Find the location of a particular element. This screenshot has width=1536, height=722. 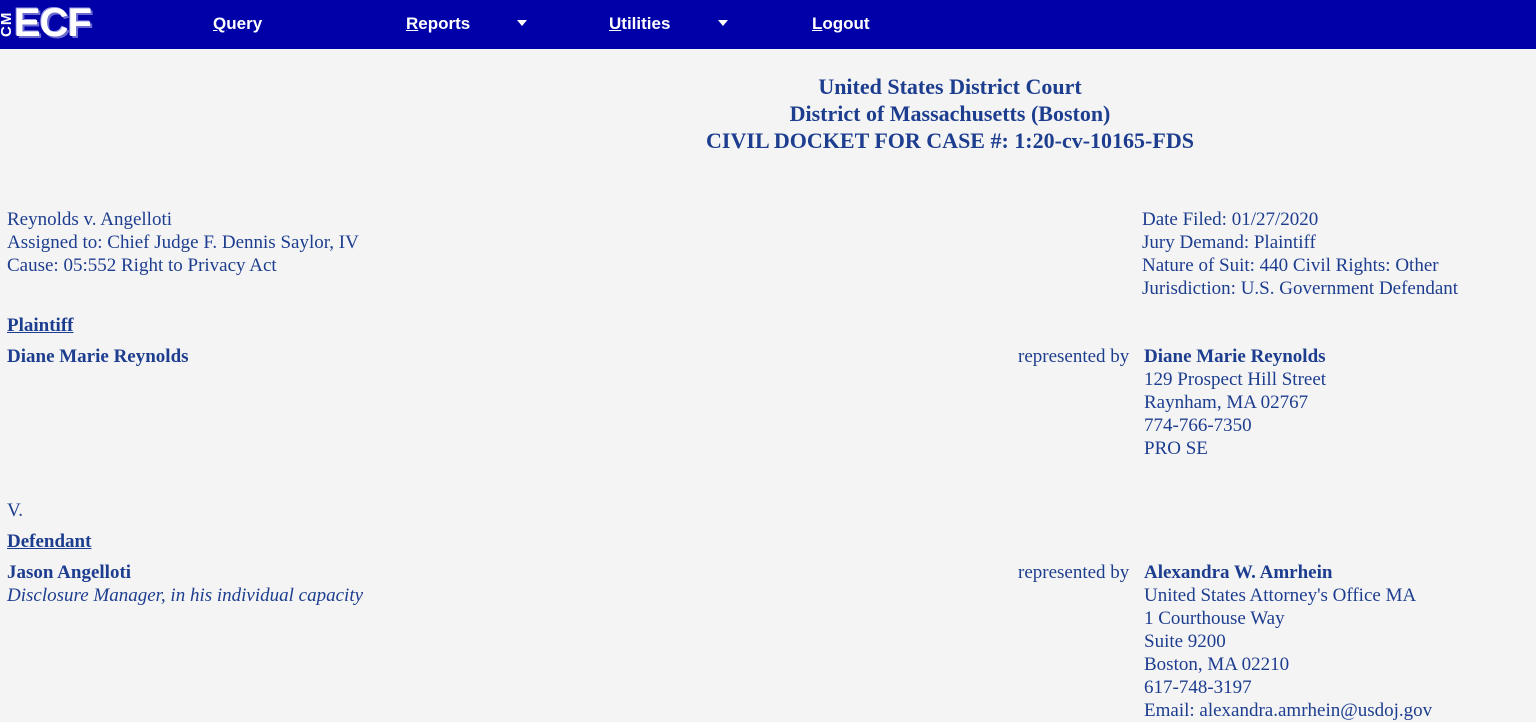

defendant-represented-by: represented by is located at coordinates (1074, 572).